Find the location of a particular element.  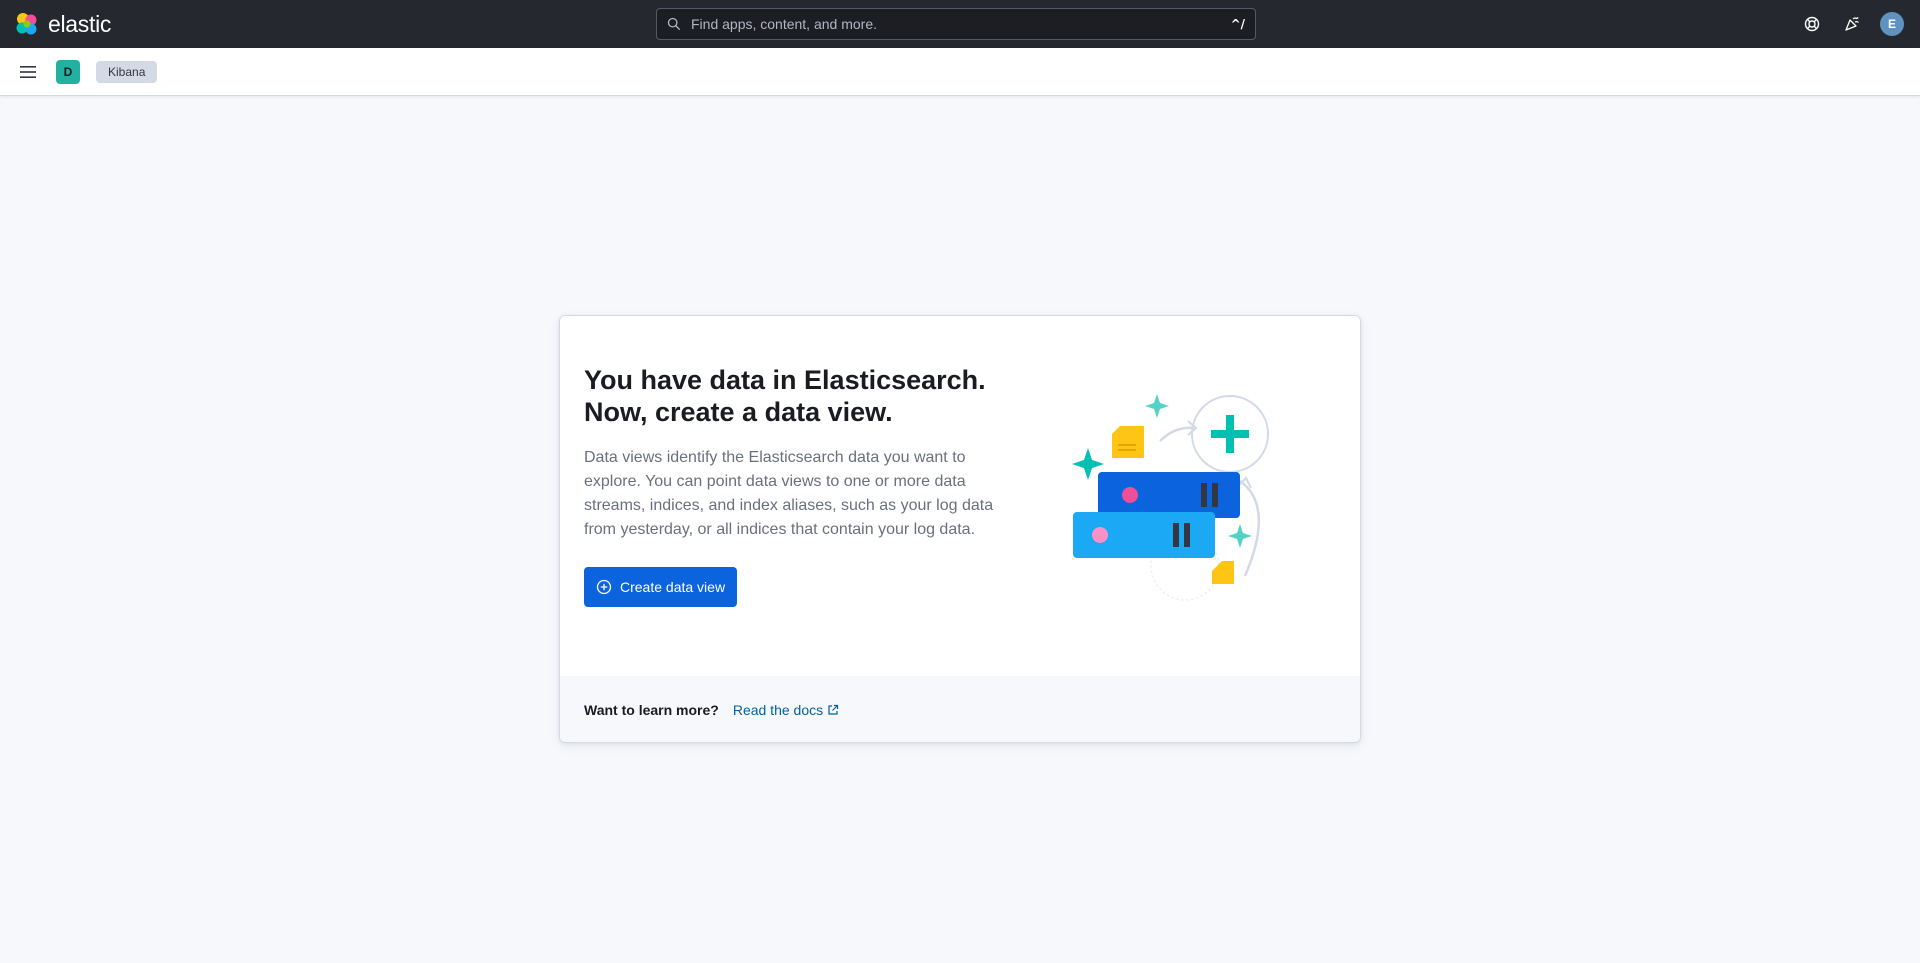

user-avatar: E is located at coordinates (1892, 24).